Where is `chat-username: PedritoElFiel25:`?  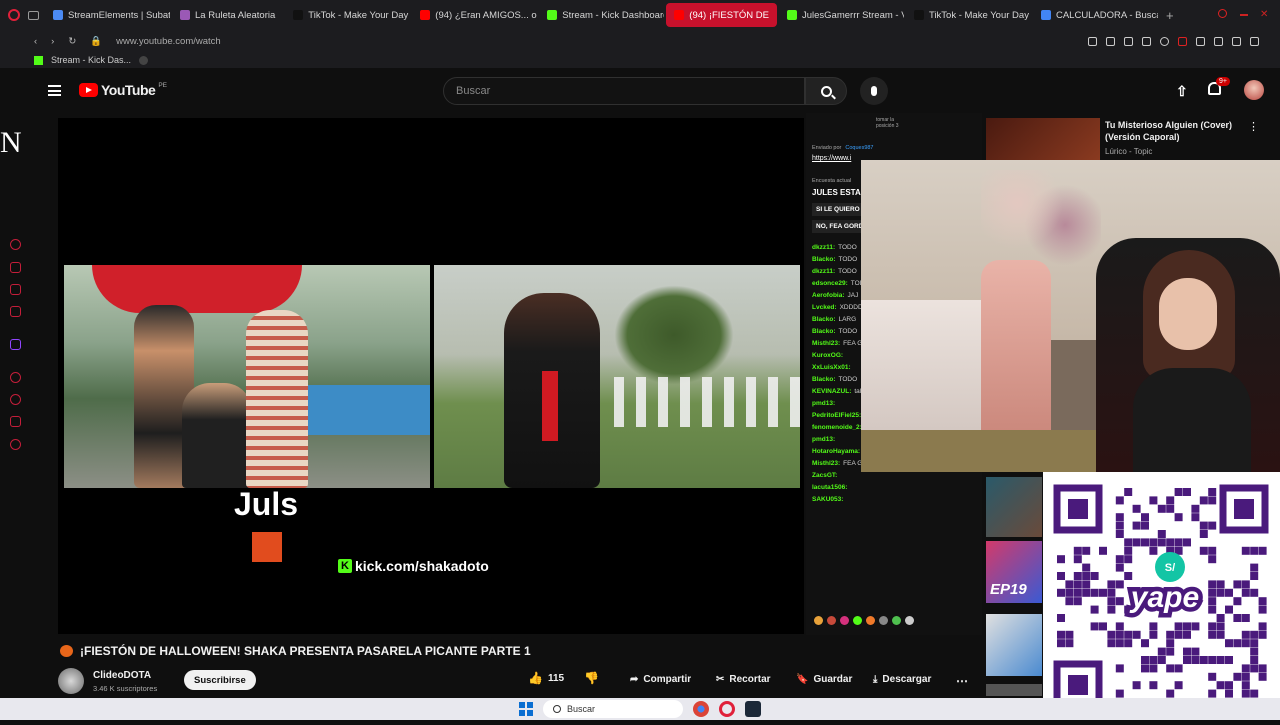 chat-username: PedritoElFiel25: is located at coordinates (836, 415).